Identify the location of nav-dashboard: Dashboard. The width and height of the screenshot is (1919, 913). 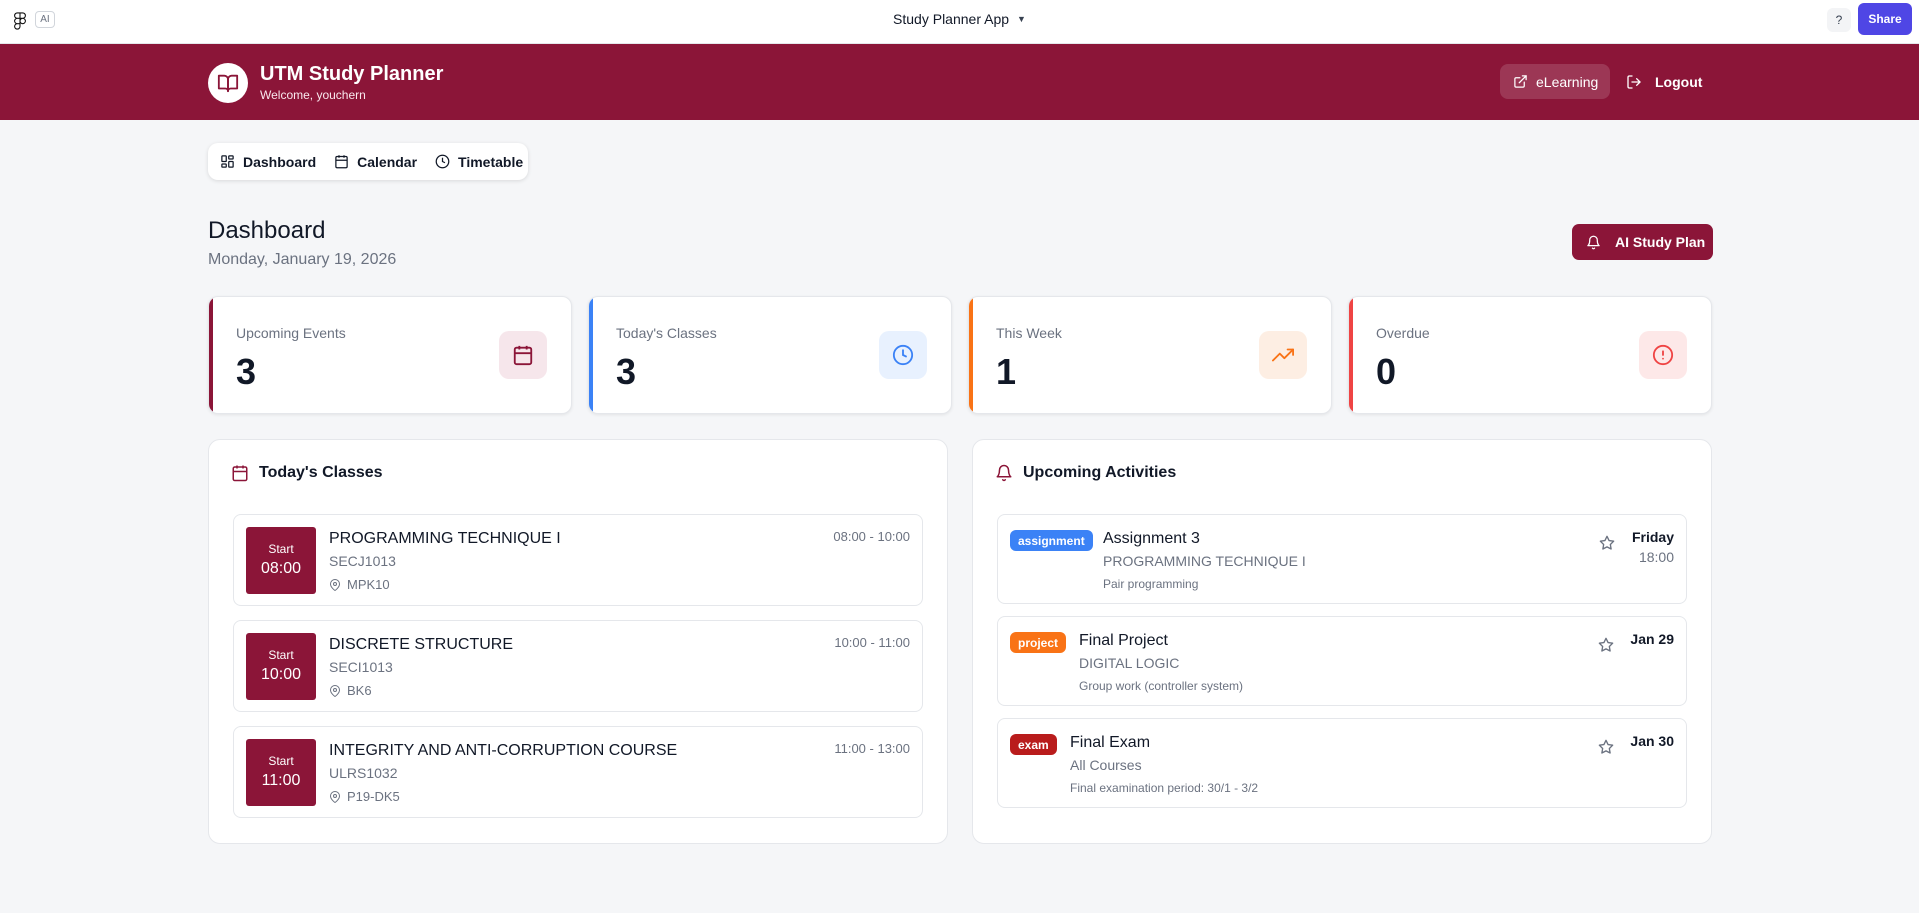
(268, 162).